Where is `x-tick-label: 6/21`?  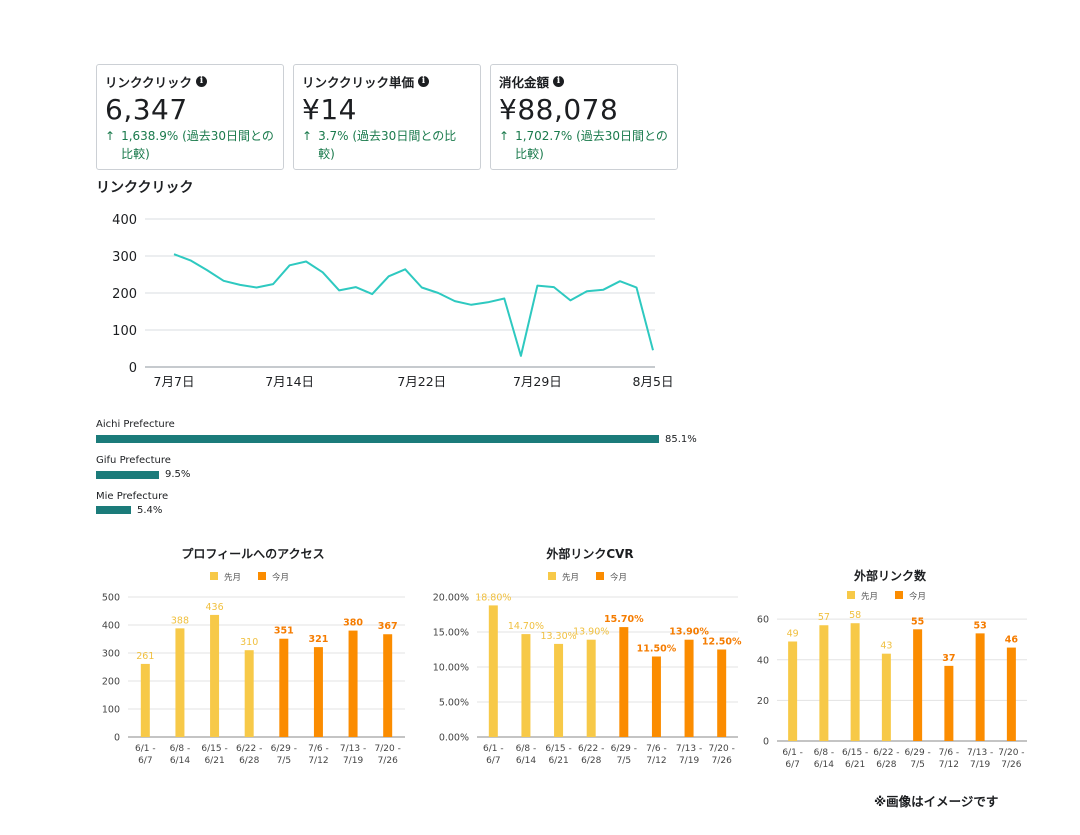 x-tick-label: 6/21 is located at coordinates (214, 761).